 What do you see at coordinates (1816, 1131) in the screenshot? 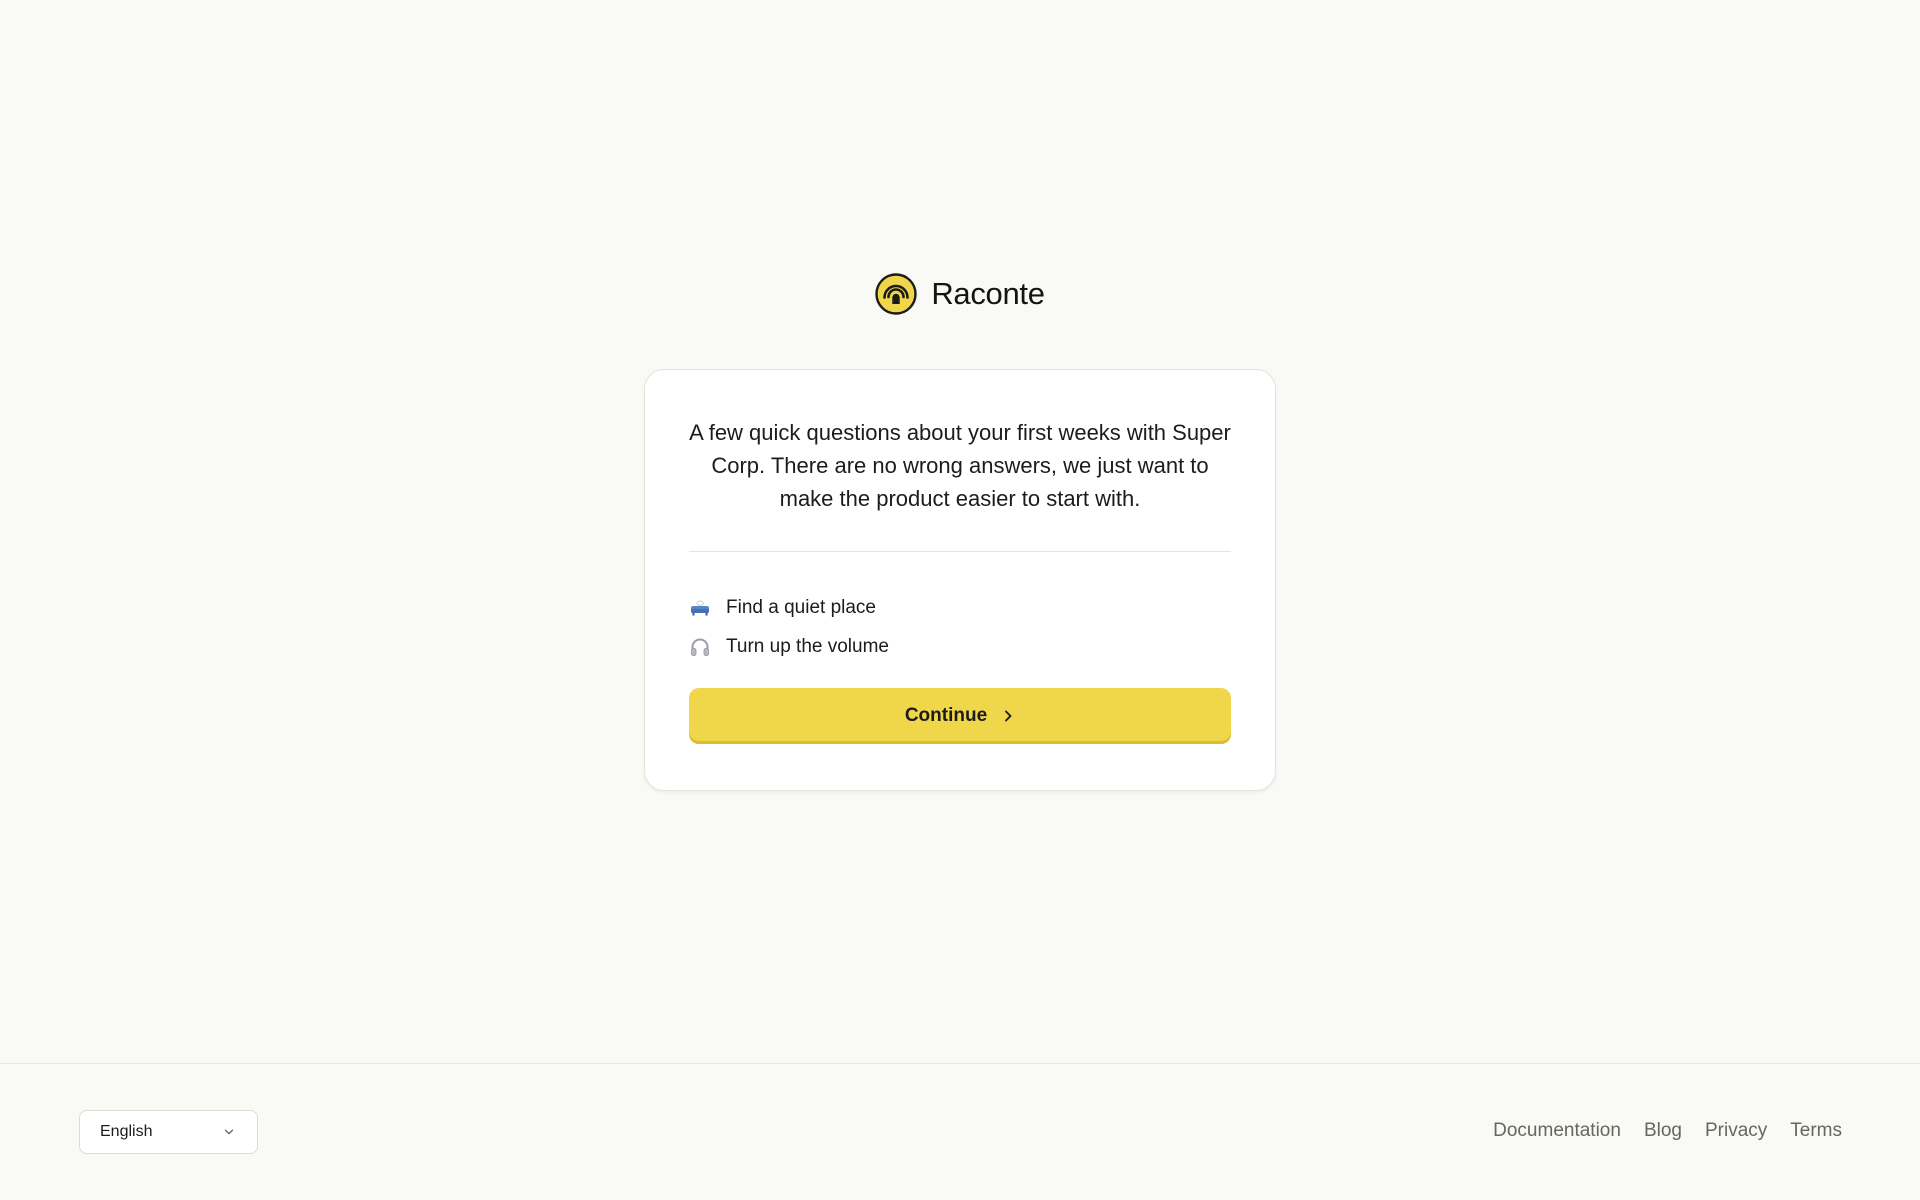
I see `footer-link-terms: Terms` at bounding box center [1816, 1131].